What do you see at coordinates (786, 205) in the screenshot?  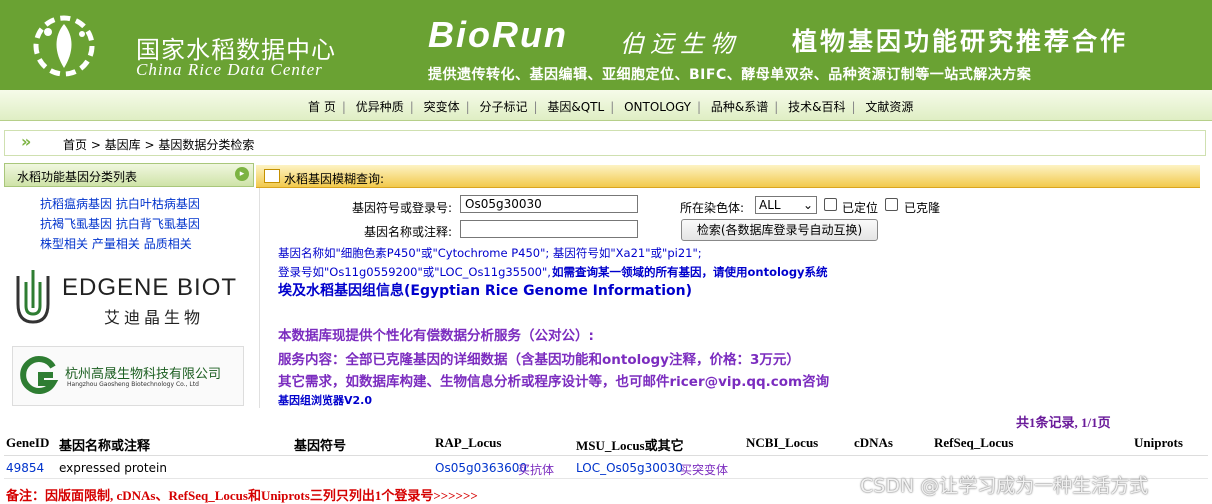 I see `chromosome-select: ALL ⌄` at bounding box center [786, 205].